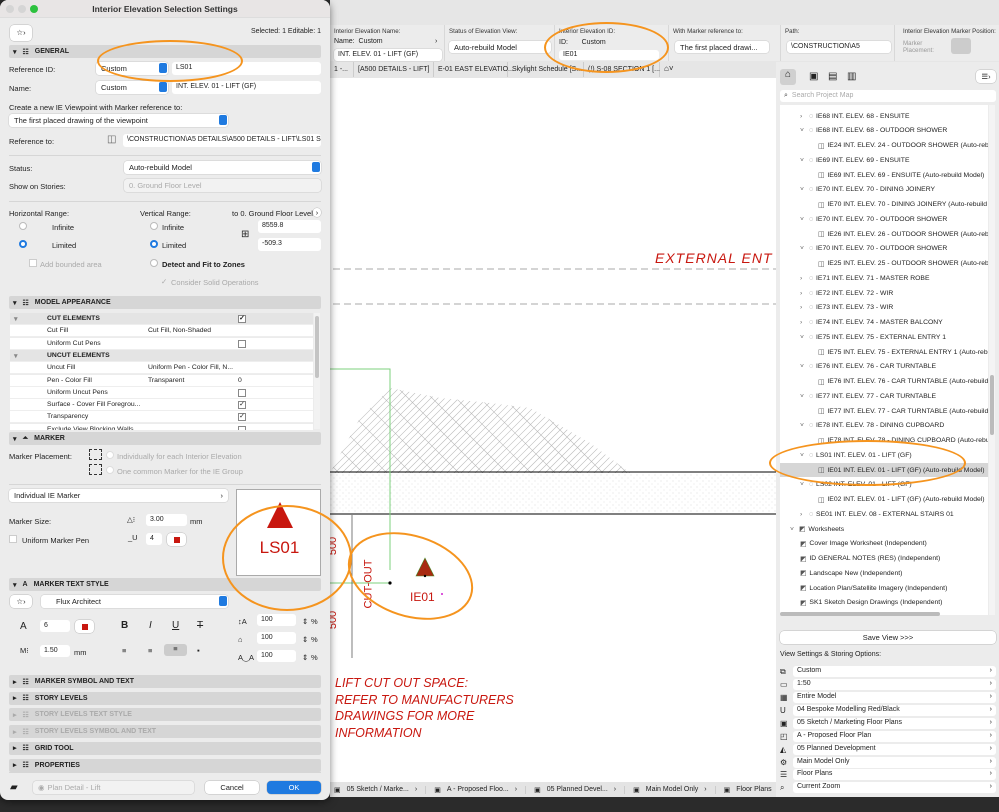  I want to click on appearance-row: Uniform Cut Pens, so click(161, 343).